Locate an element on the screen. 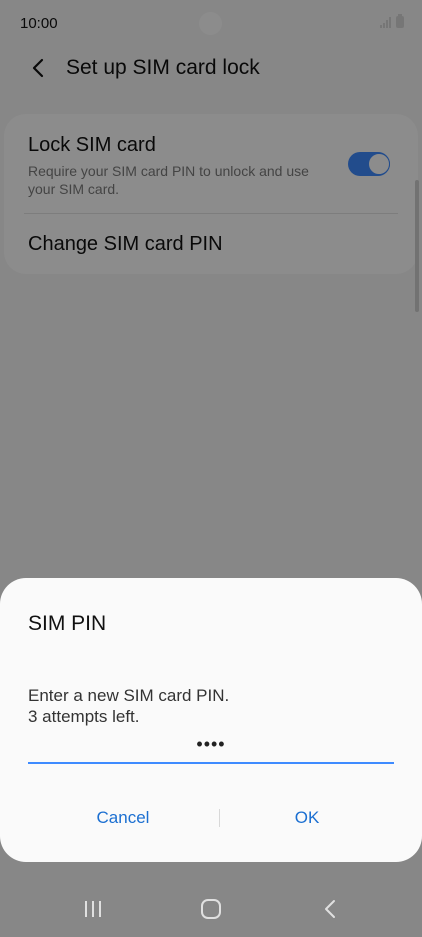 This screenshot has height=937, width=422. dialog-message-line-2: 3 attempts left. is located at coordinates (84, 716).